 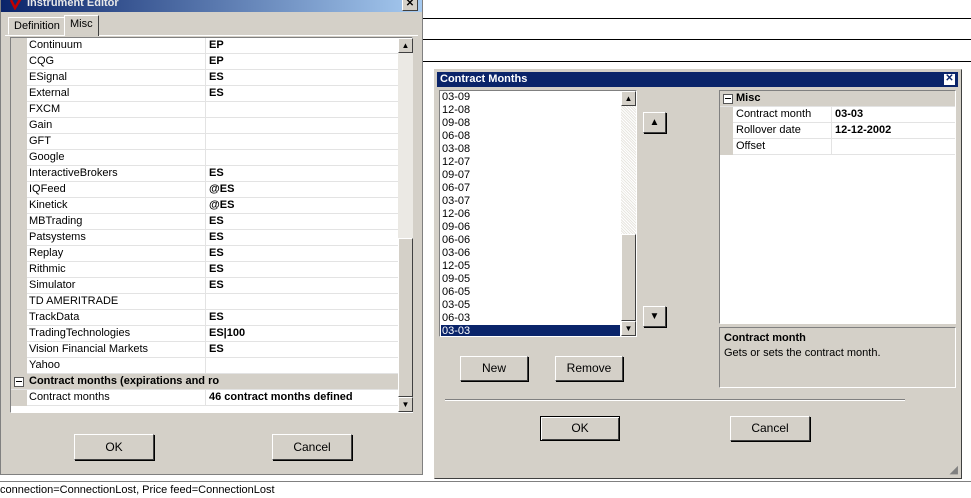 I want to click on property-row: ESignal ES, so click(x=204, y=78).